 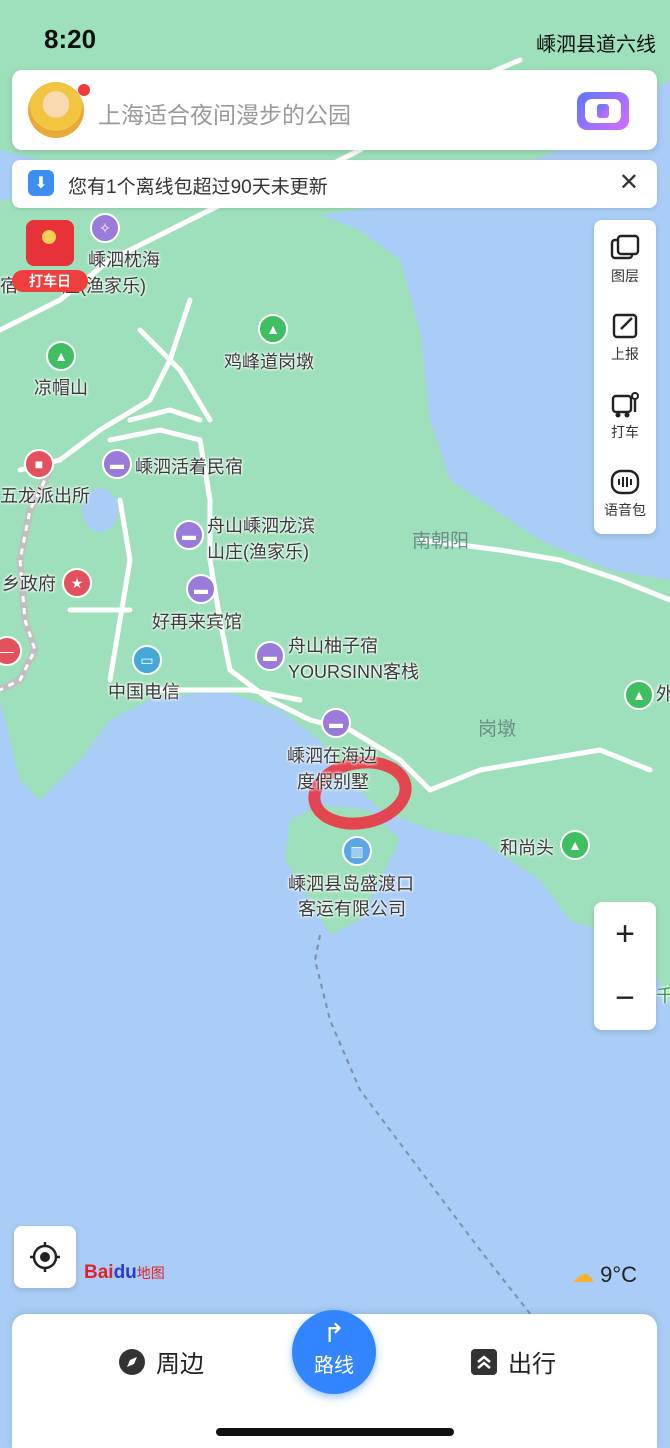 What do you see at coordinates (39, 464) in the screenshot?
I see `pin-wulong-police: ■` at bounding box center [39, 464].